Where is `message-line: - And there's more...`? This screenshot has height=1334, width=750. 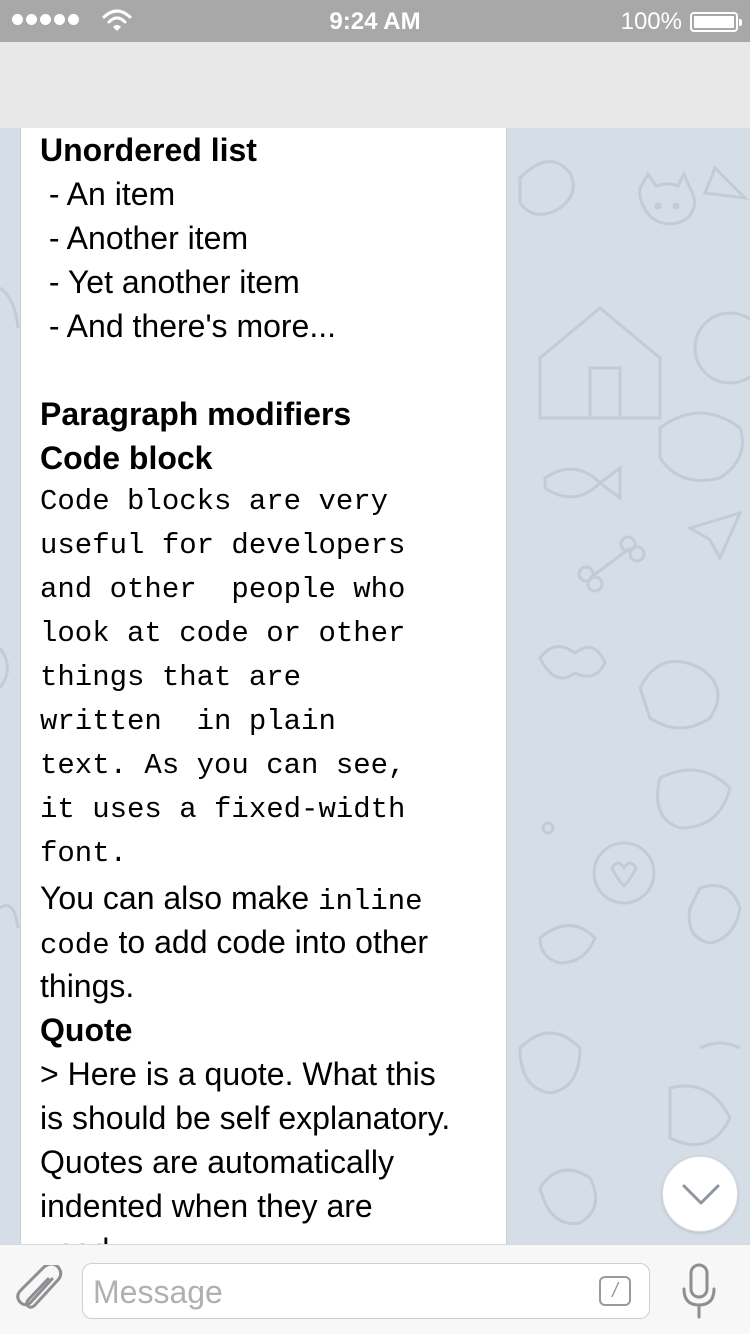
message-line: - And there's more... is located at coordinates (188, 326).